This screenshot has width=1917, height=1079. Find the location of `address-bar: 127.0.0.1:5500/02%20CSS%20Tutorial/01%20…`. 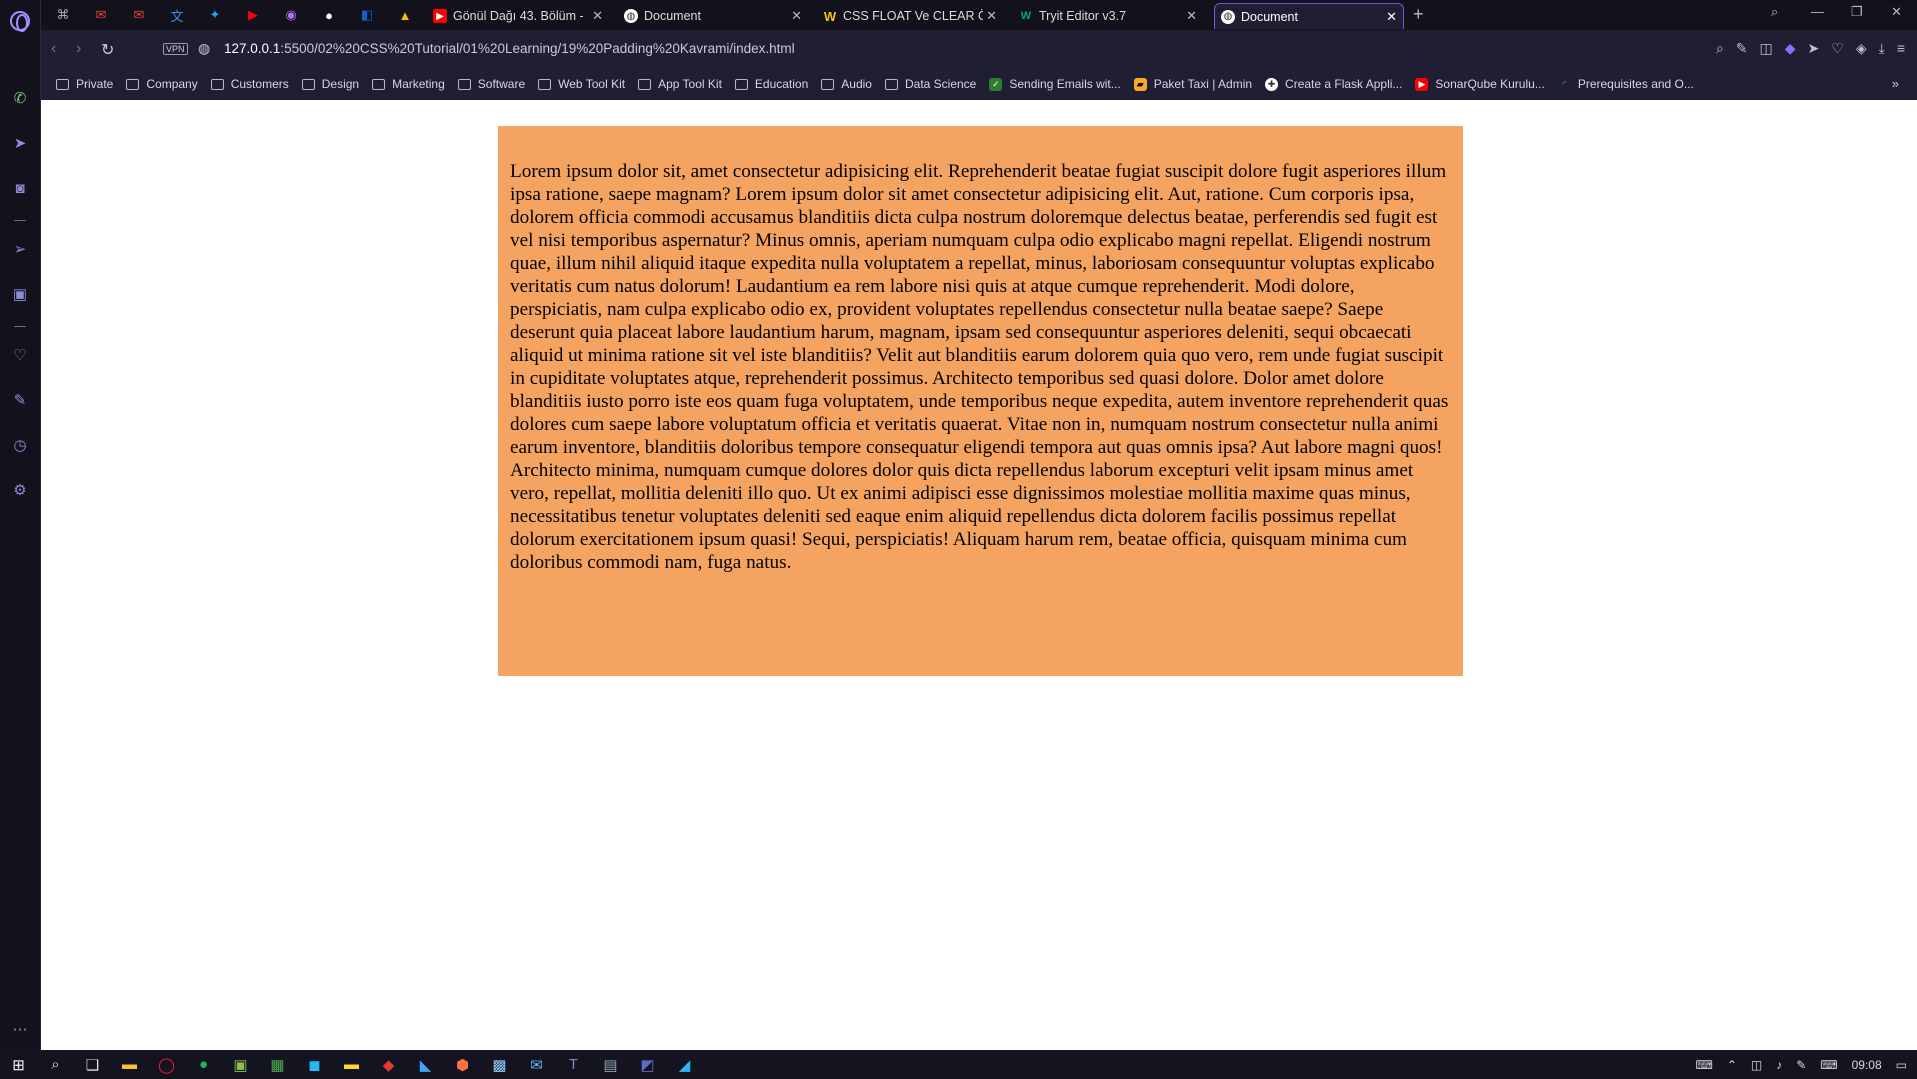

address-bar: 127.0.0.1:5500/02%20CSS%20Tutorial/01%20… is located at coordinates (509, 48).